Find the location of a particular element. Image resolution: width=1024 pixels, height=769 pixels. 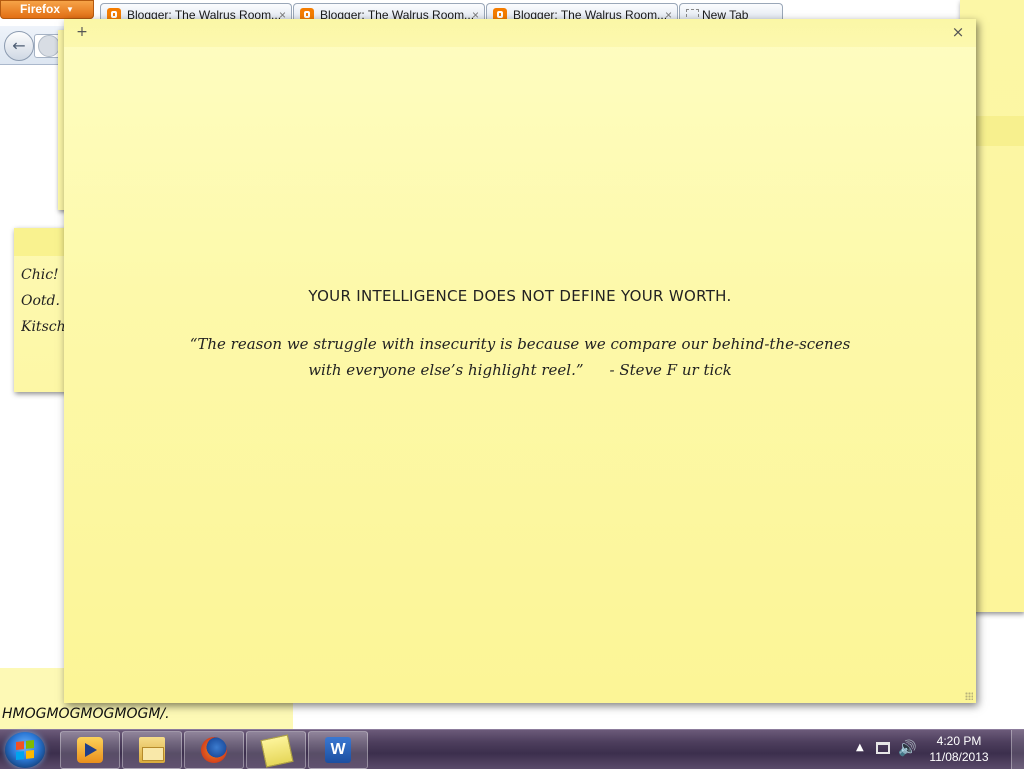

volume-icon: 🔊 is located at coordinates (907, 748).